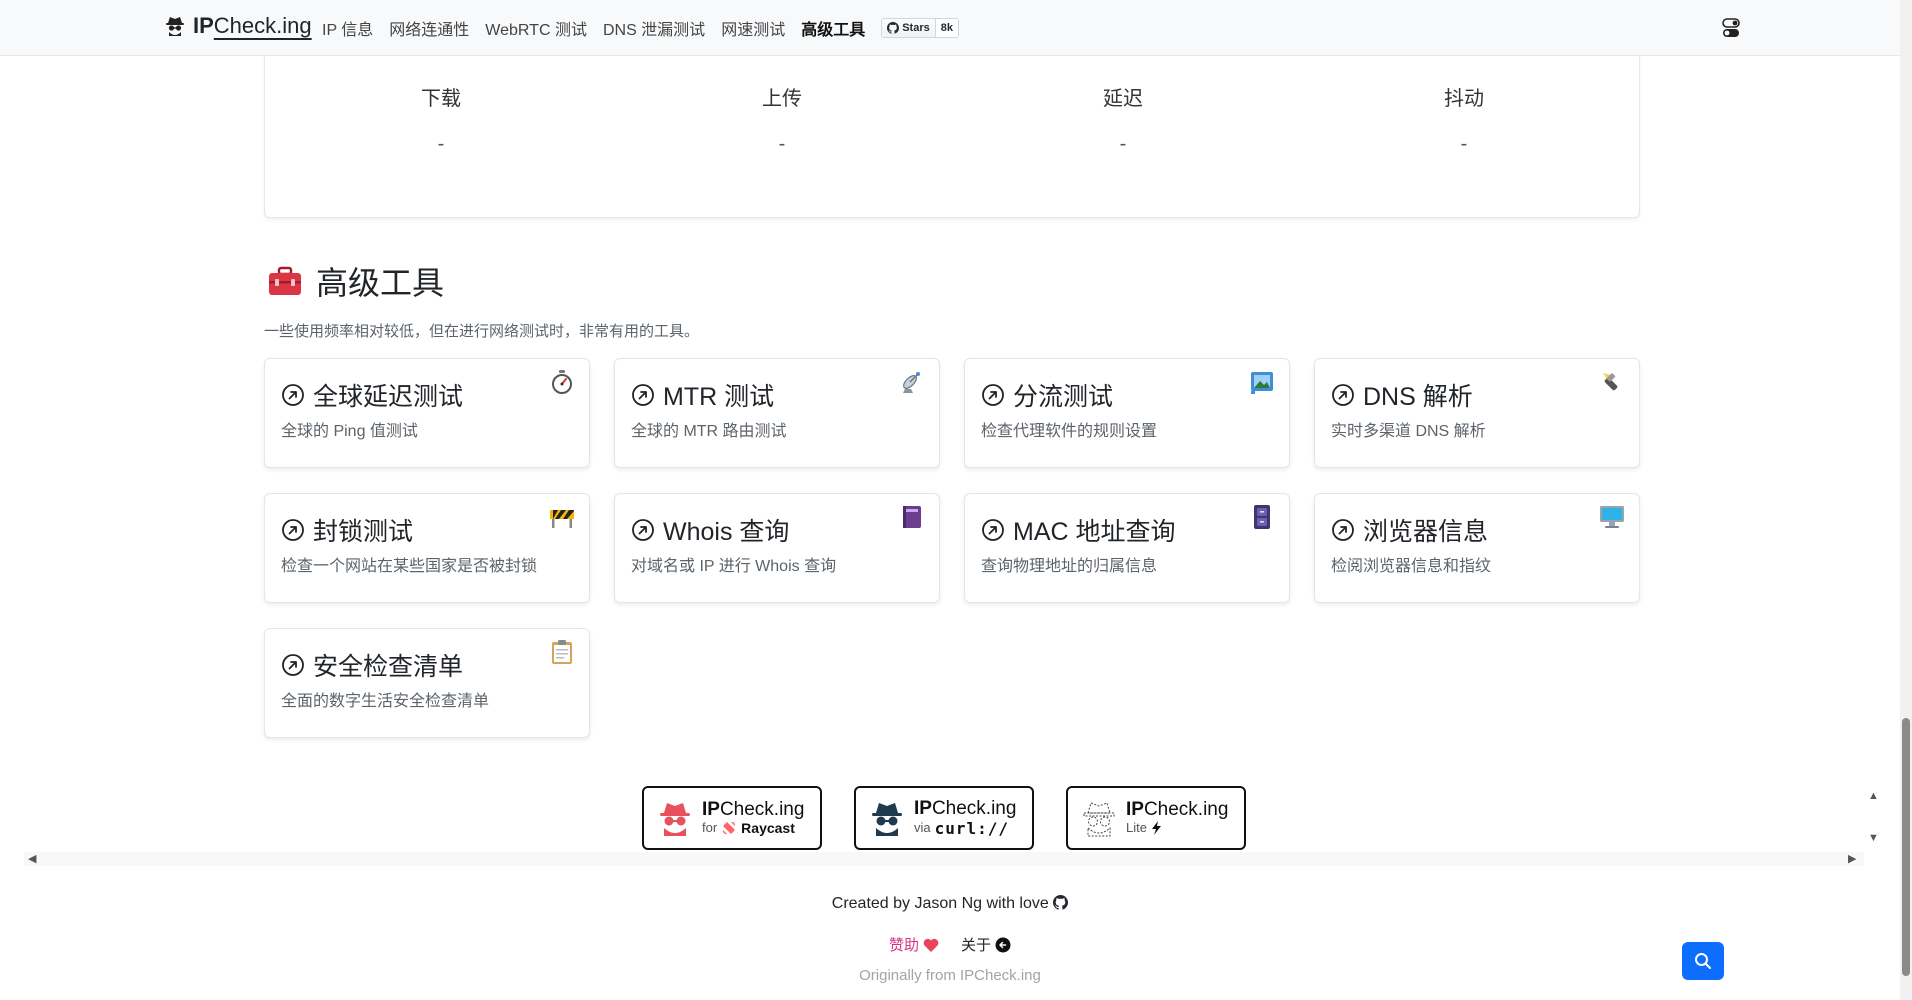 The width and height of the screenshot is (1912, 1000). What do you see at coordinates (916, 28) in the screenshot?
I see `github-stars-label: Stars` at bounding box center [916, 28].